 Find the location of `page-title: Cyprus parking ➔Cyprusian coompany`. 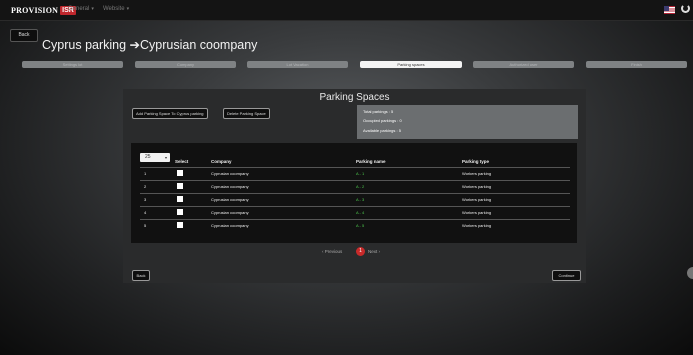

page-title: Cyprus parking ➔Cyprusian coompany is located at coordinates (150, 45).